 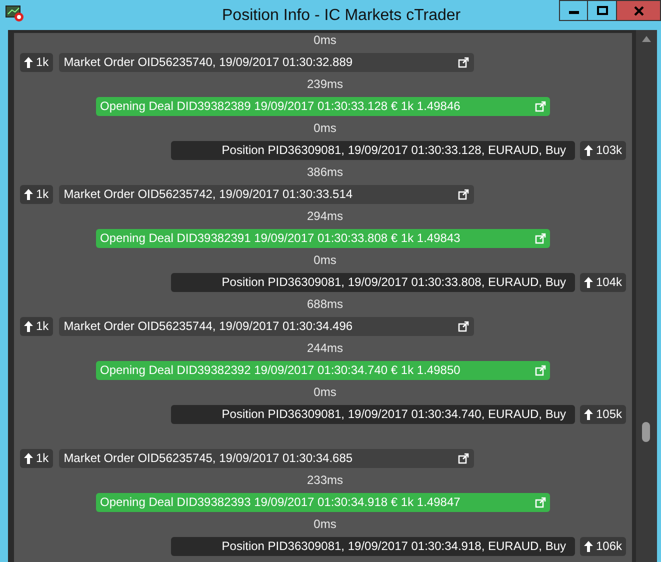 What do you see at coordinates (266, 62) in the screenshot?
I see `order-bar: Market Order OID56235740, 19/09/2017 01:30:32.889` at bounding box center [266, 62].